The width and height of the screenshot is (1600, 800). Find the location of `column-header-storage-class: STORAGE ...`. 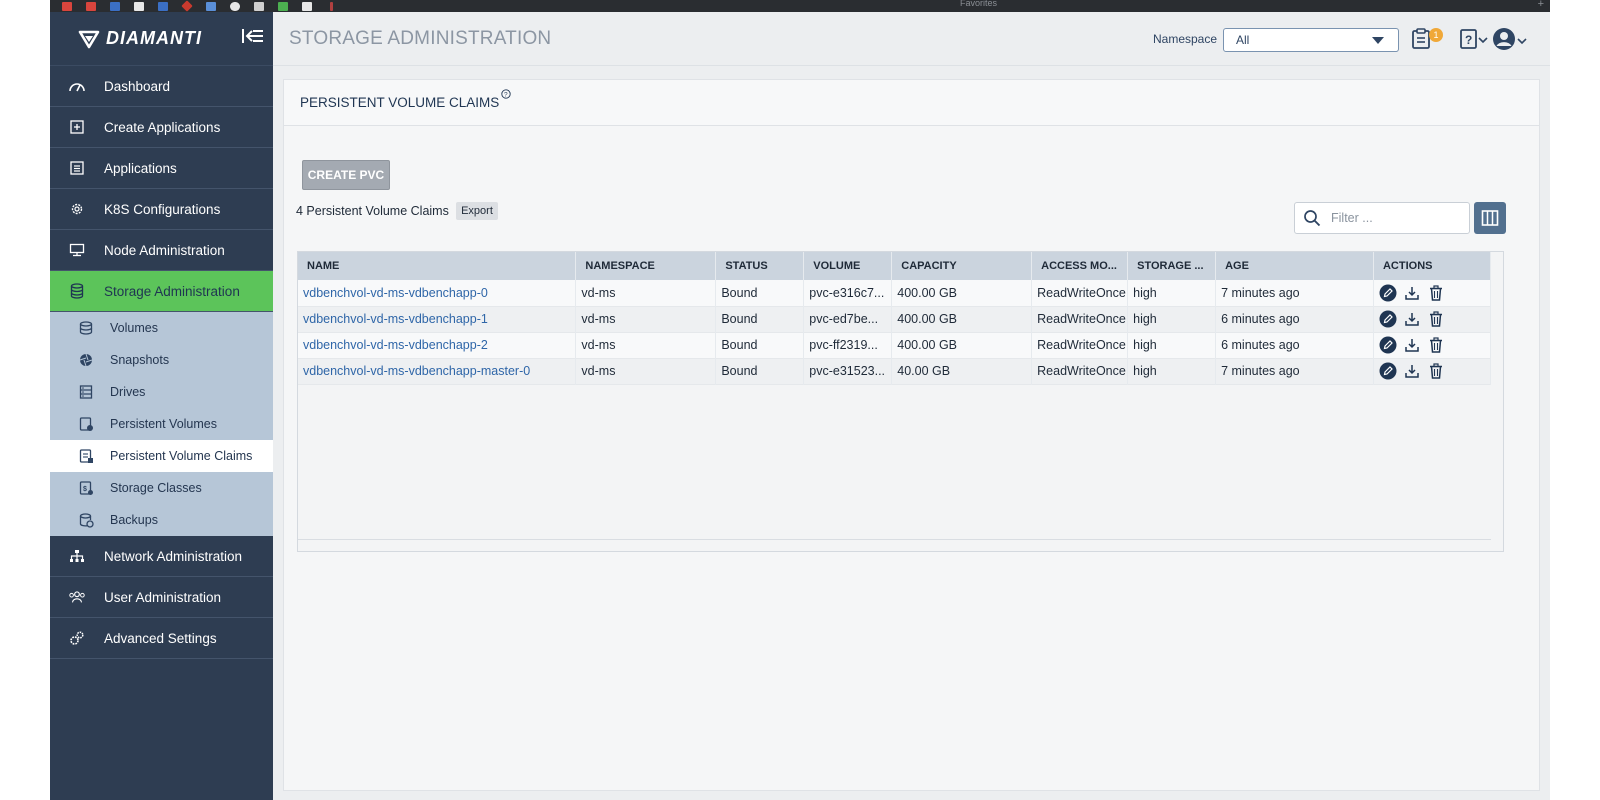

column-header-storage-class: STORAGE ... is located at coordinates (1172, 266).